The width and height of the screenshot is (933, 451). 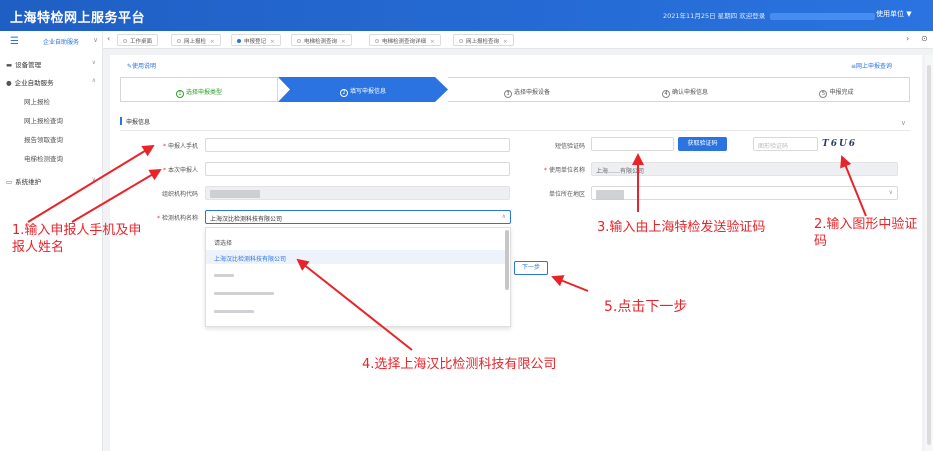 I want to click on tab-elevator-query: 电梯检测查询 ×, so click(x=321, y=40).